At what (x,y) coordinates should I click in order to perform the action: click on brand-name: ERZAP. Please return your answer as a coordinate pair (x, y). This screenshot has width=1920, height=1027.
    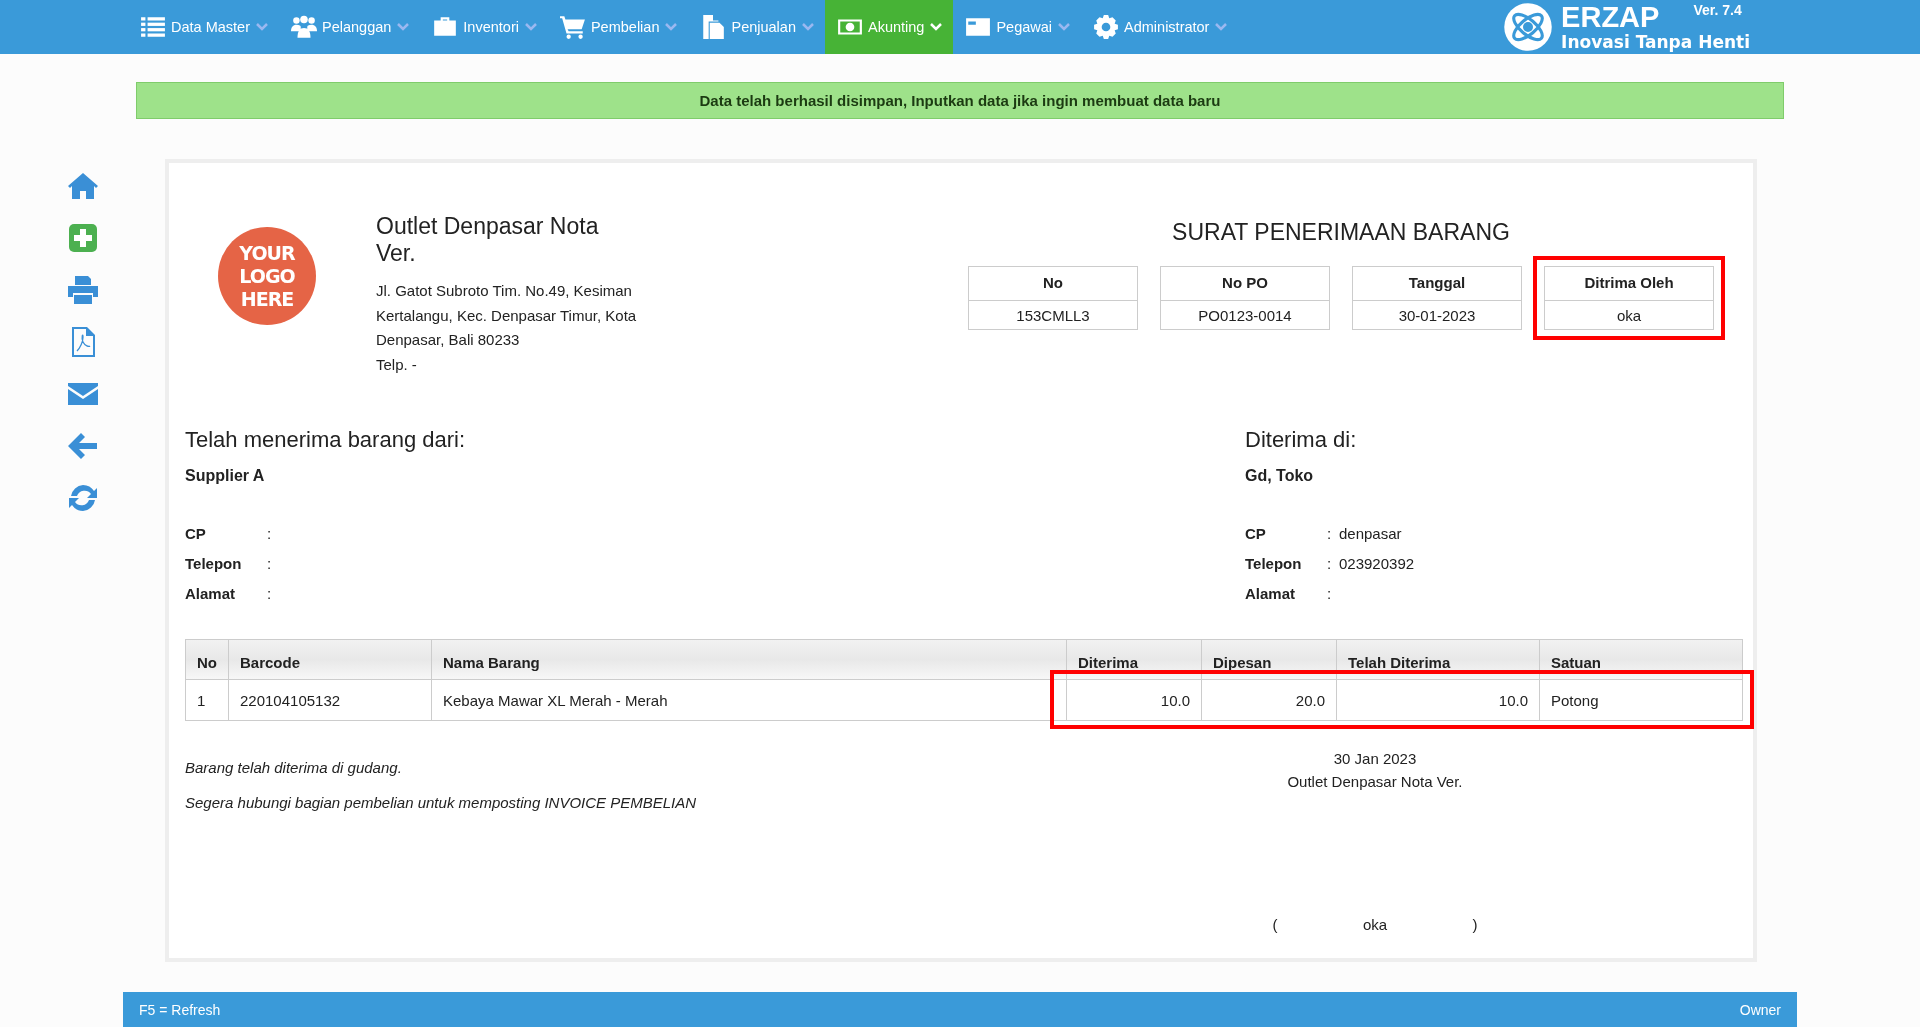
    Looking at the image, I should click on (1610, 17).